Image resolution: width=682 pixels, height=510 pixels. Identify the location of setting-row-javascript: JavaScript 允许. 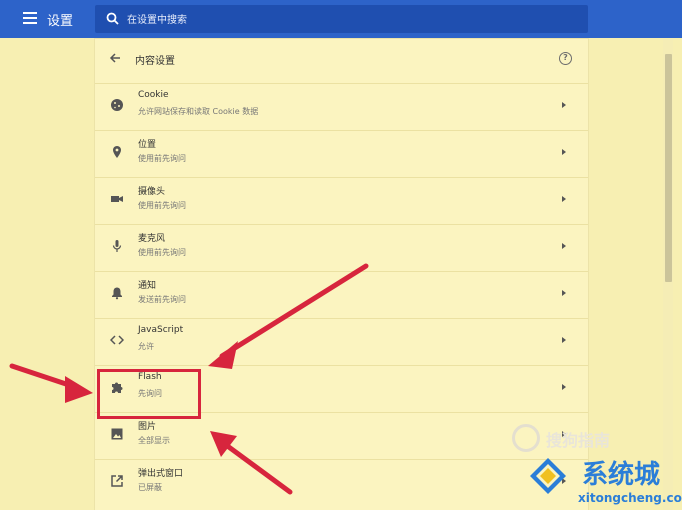
(341, 341).